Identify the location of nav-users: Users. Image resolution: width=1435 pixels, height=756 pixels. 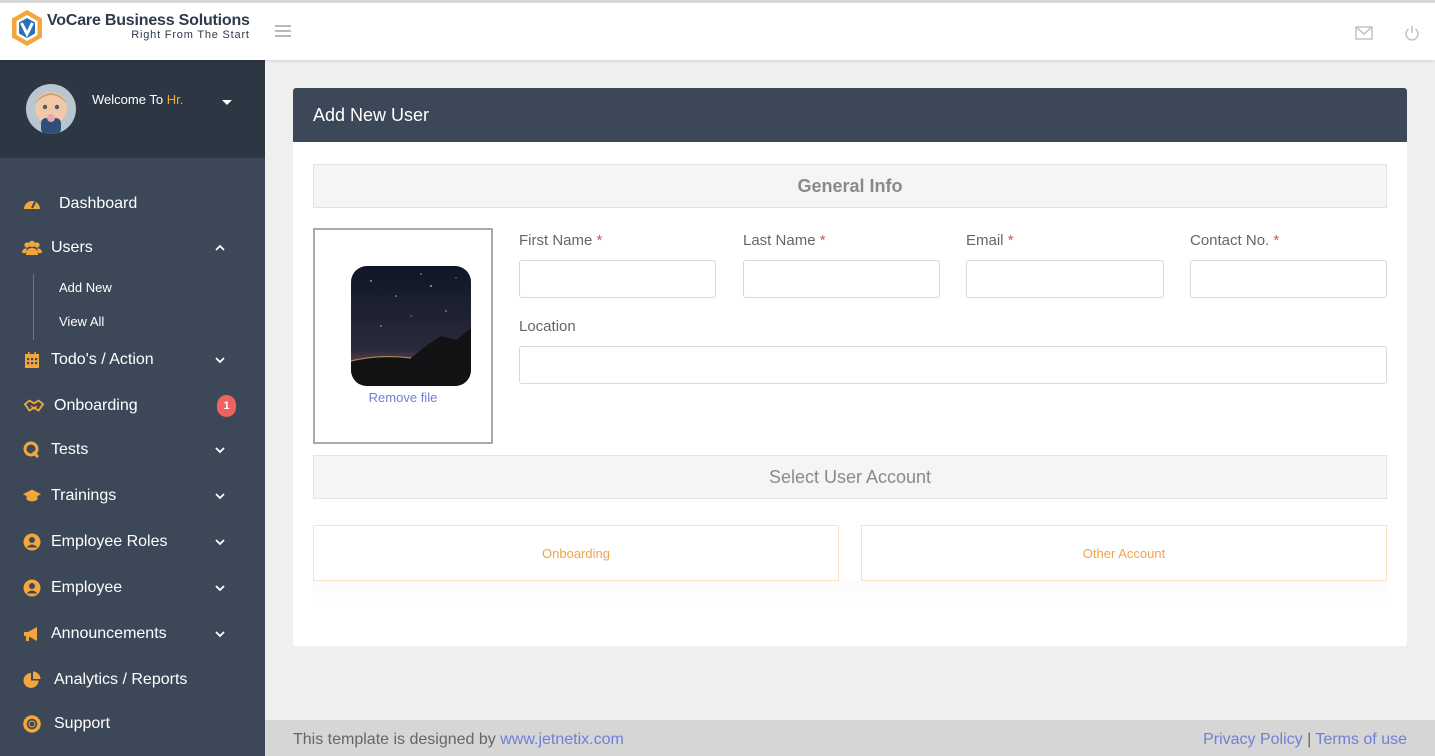
(132, 248).